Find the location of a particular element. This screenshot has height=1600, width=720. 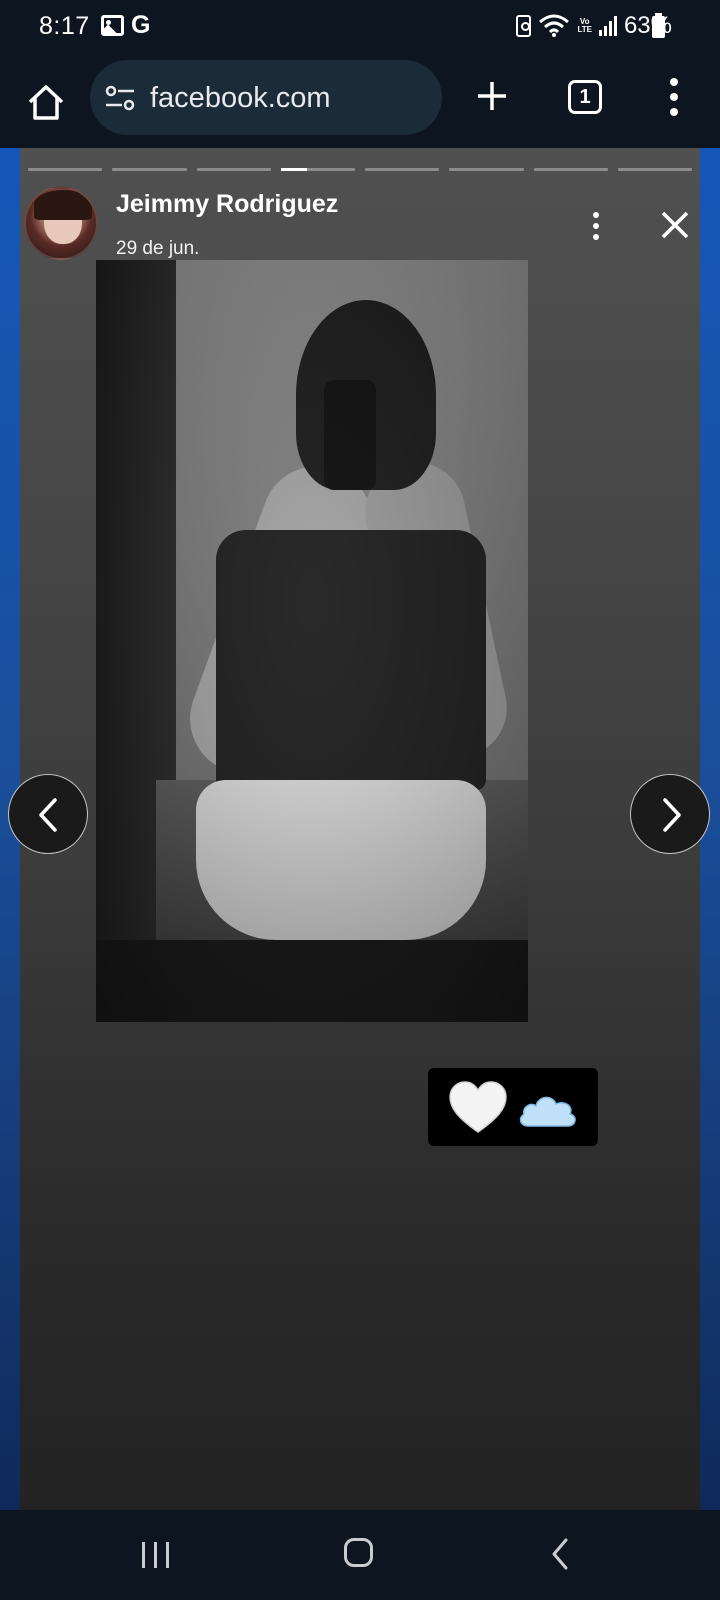

recycle-icon is located at coordinates (524, 26).